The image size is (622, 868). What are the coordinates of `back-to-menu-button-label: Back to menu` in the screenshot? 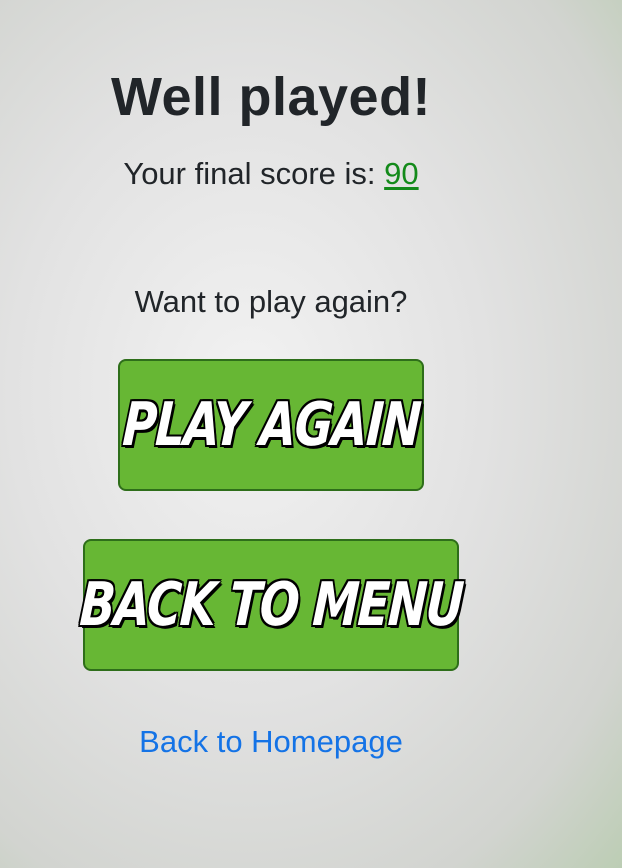 It's located at (271, 605).